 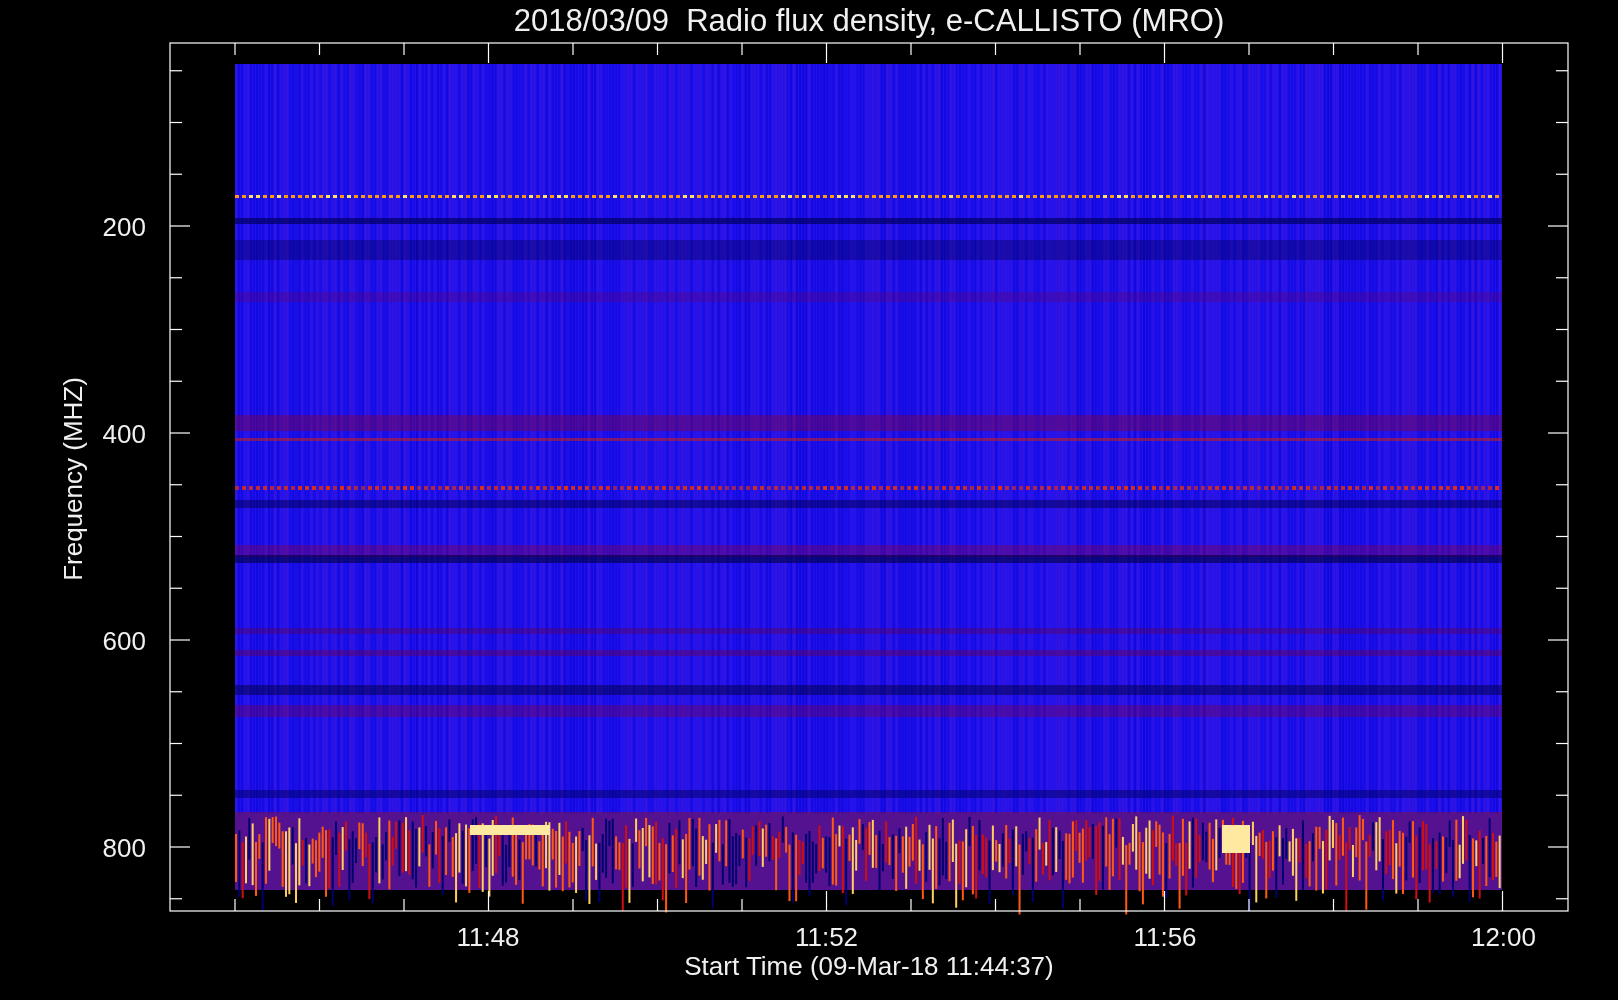 What do you see at coordinates (124, 434) in the screenshot?
I see `y-tick-label: 400` at bounding box center [124, 434].